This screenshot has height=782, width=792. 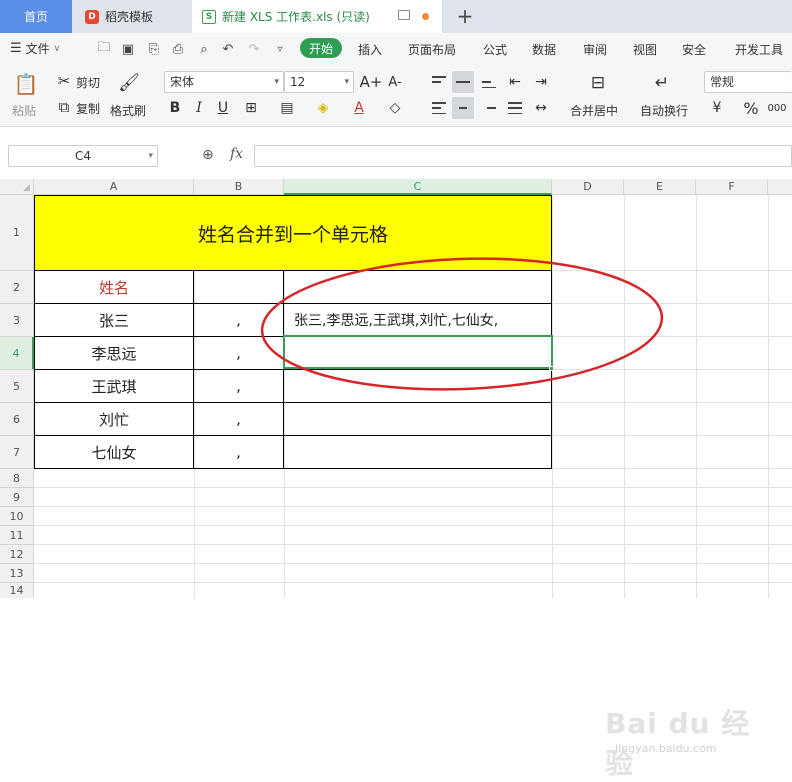 What do you see at coordinates (114, 287) in the screenshot?
I see `header-name-cell: 姓名` at bounding box center [114, 287].